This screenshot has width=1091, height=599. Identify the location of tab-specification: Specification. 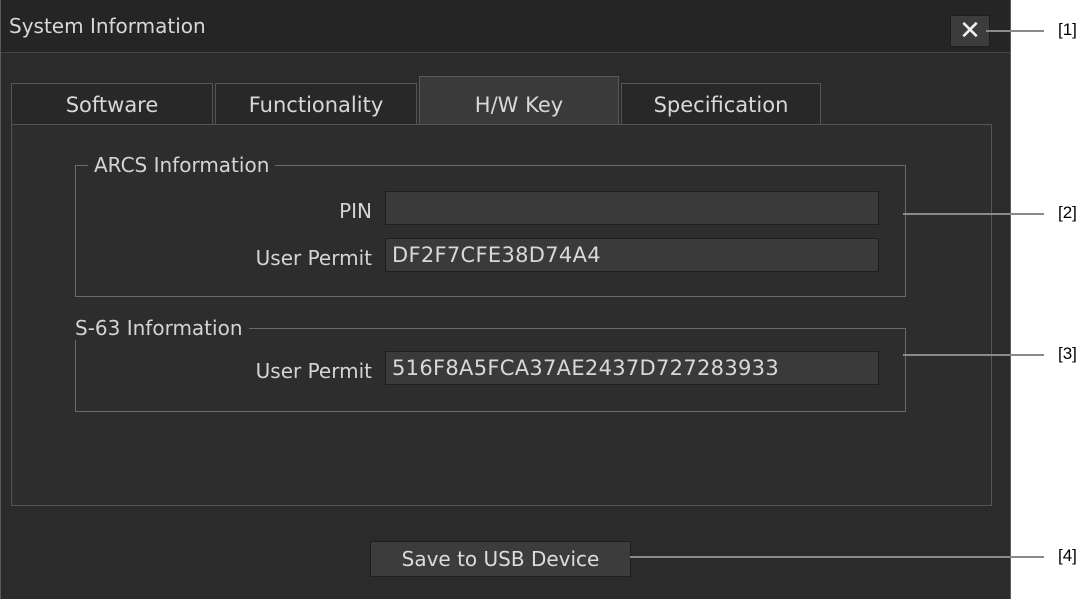
(721, 104).